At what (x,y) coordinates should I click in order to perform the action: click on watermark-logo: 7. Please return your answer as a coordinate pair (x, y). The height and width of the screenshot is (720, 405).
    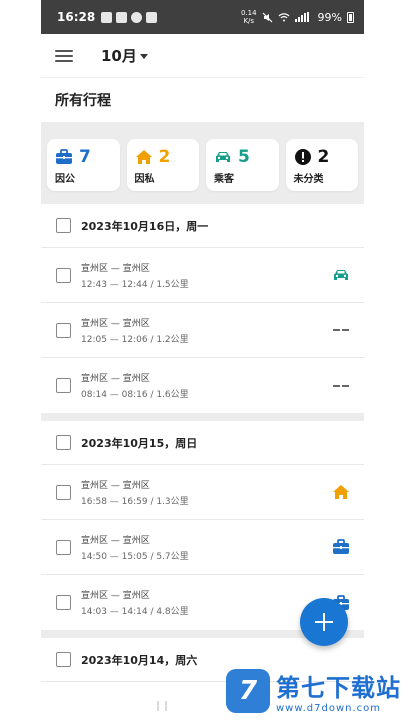
    Looking at the image, I should click on (248, 691).